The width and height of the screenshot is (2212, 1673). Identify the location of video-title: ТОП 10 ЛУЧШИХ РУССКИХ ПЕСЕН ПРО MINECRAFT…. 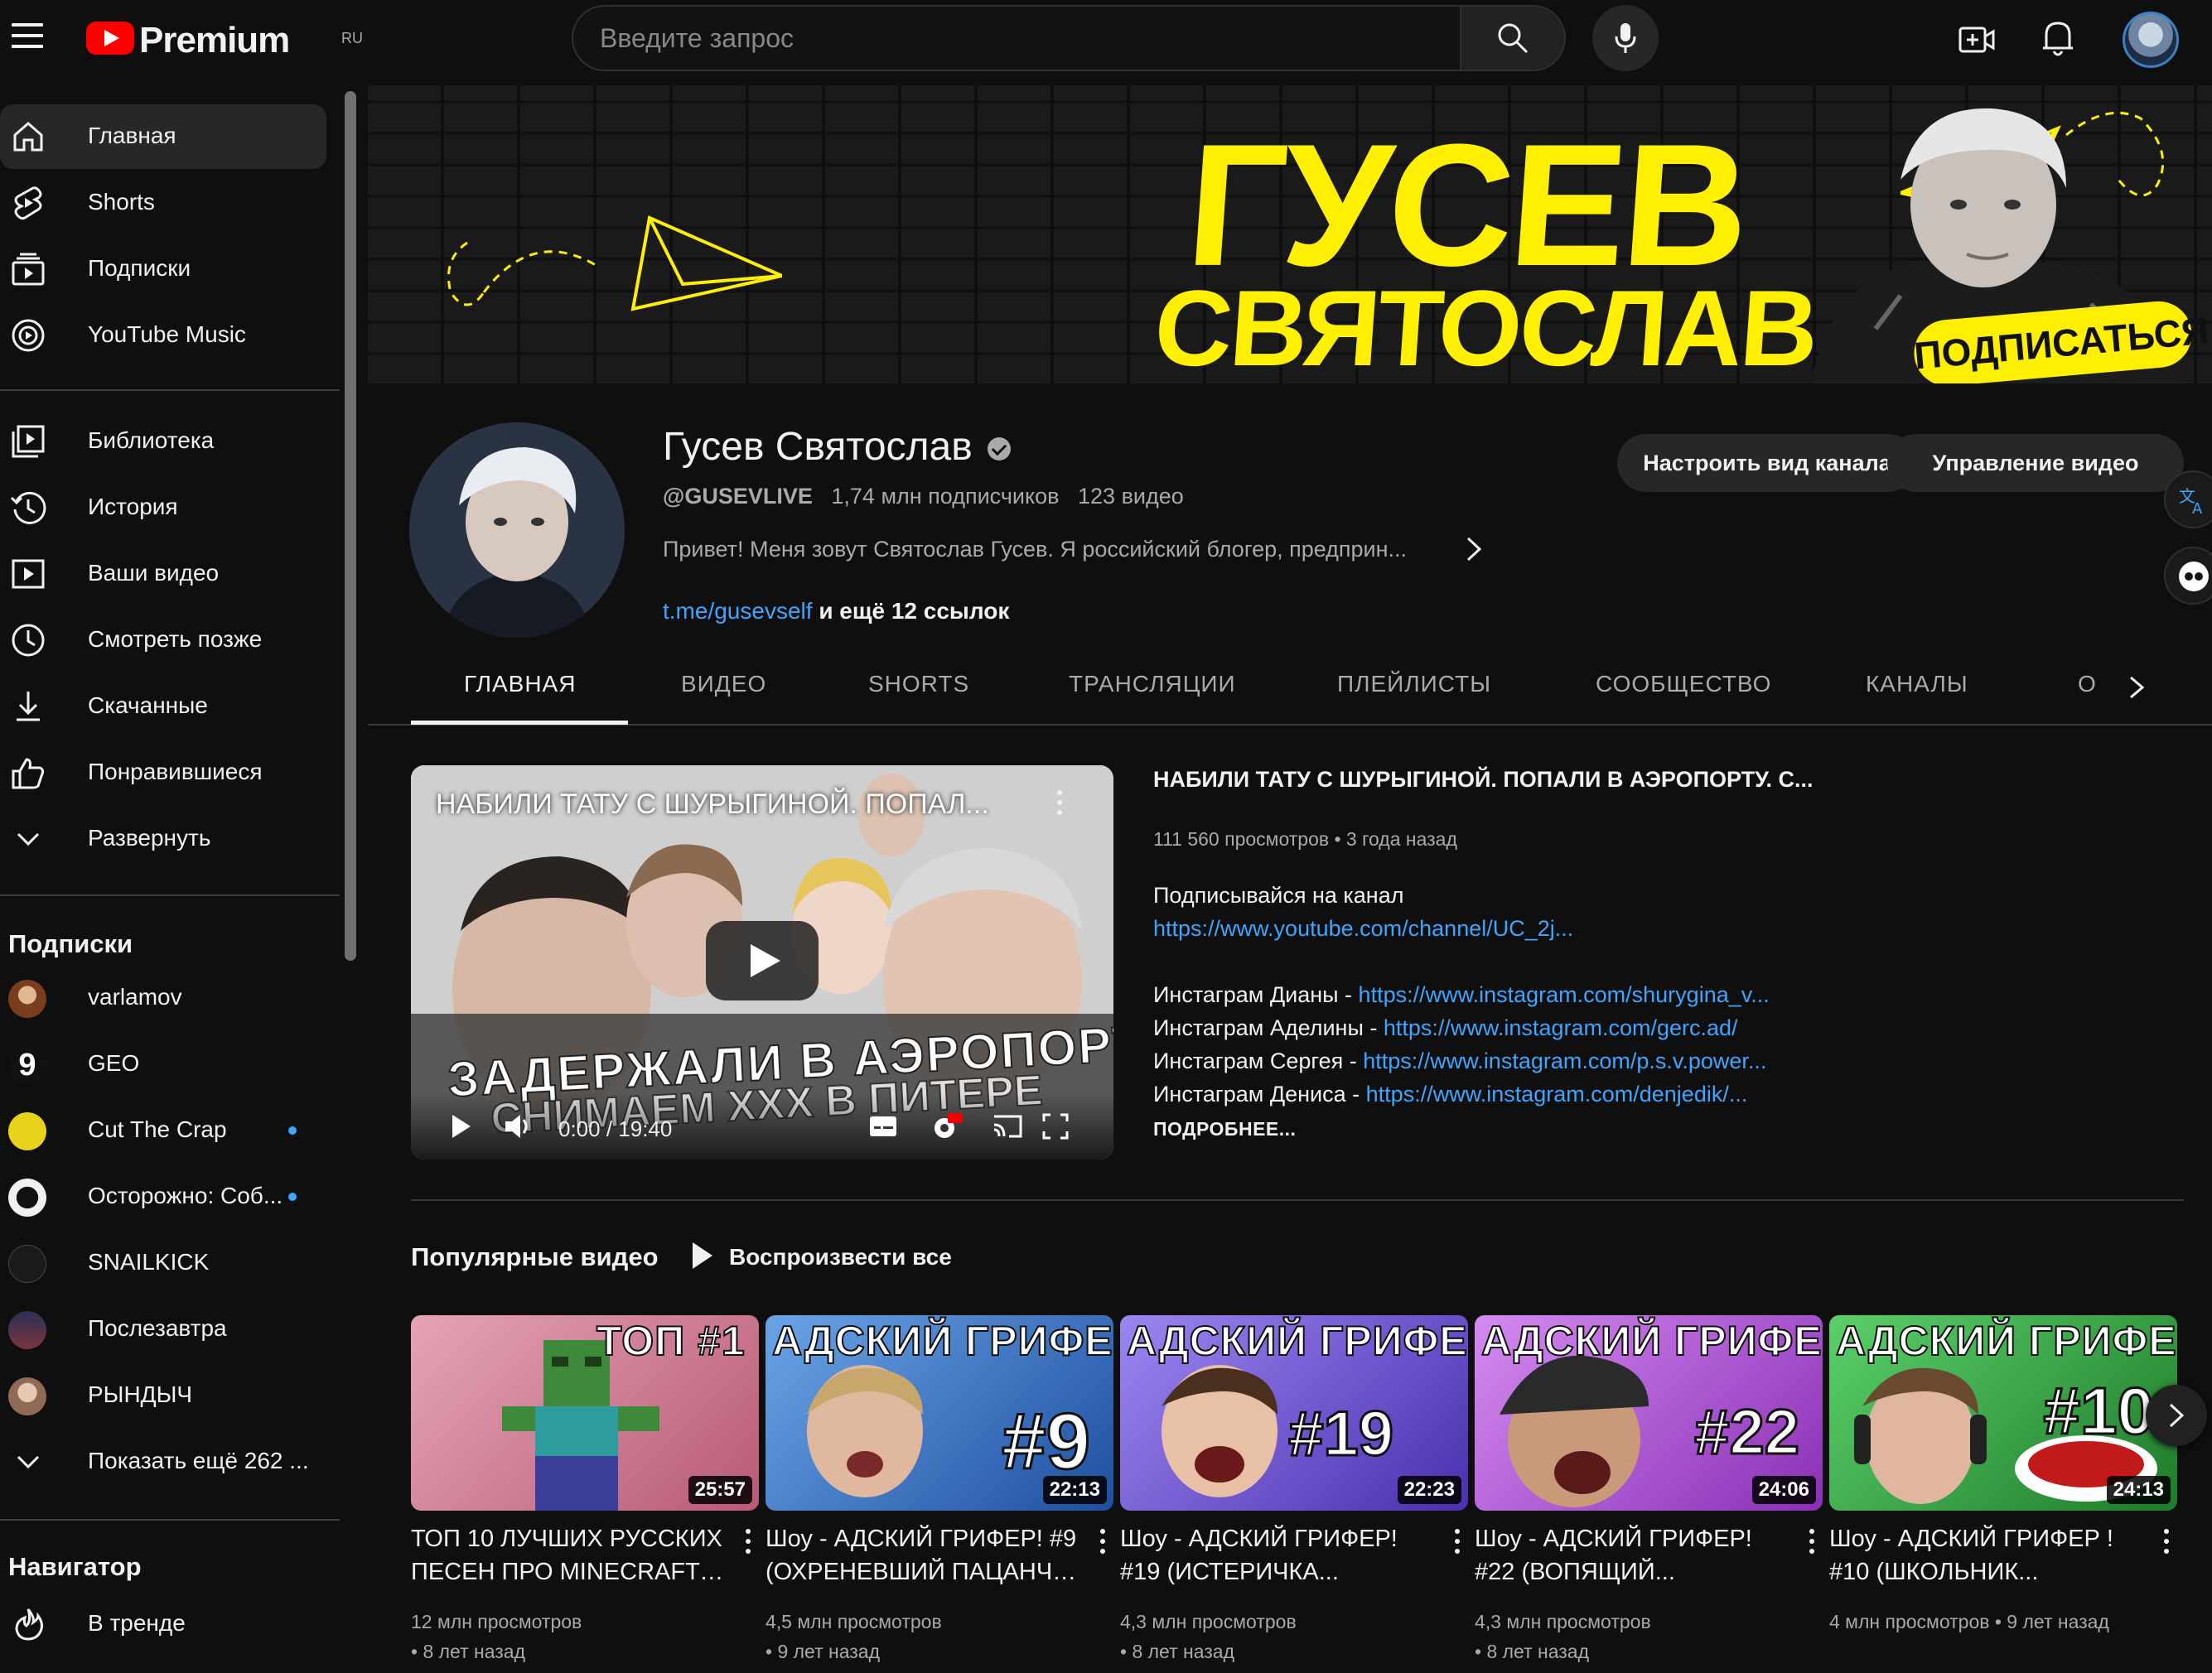
(568, 1555).